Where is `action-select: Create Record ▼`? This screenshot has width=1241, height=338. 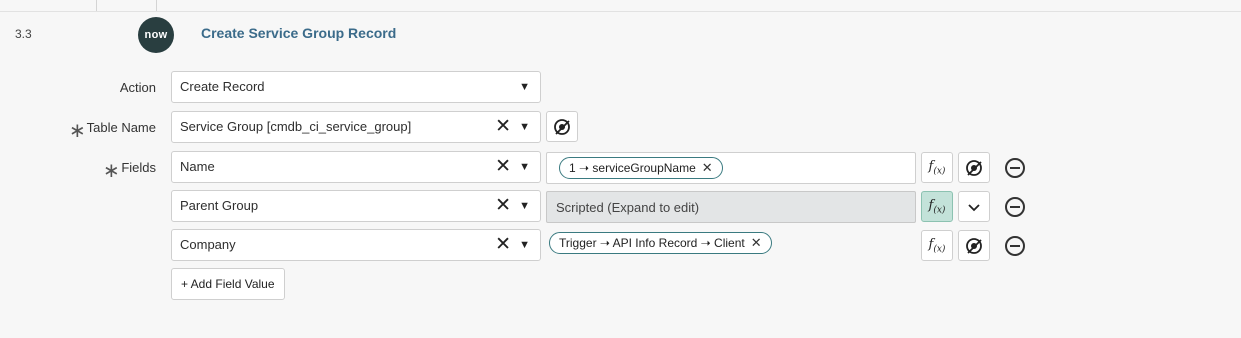 action-select: Create Record ▼ is located at coordinates (356, 87).